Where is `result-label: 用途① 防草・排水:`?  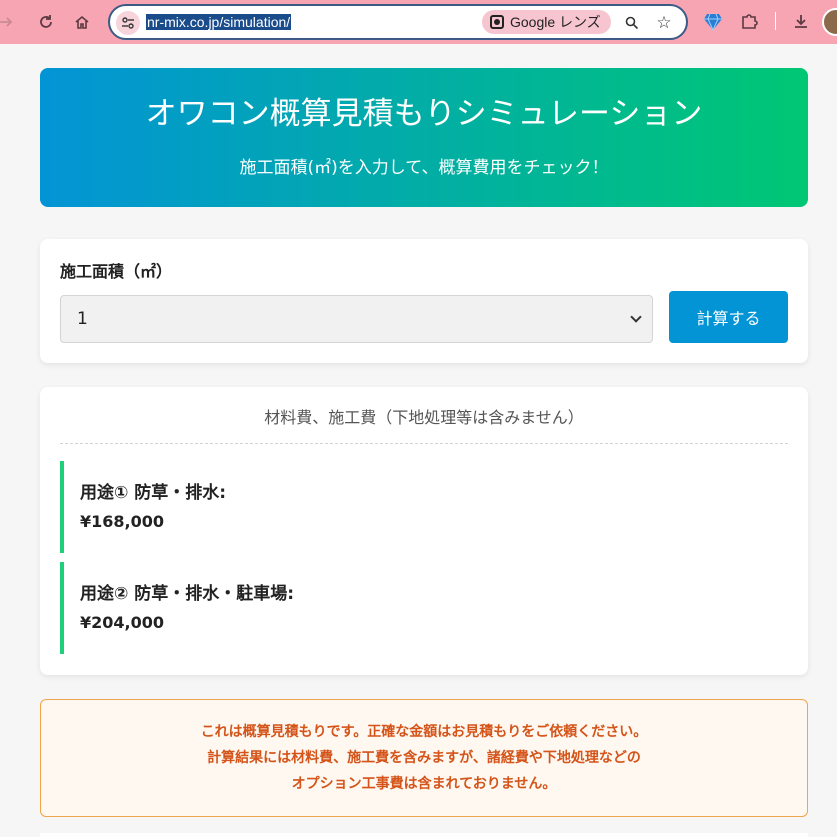 result-label: 用途① 防草・排水: is located at coordinates (153, 493).